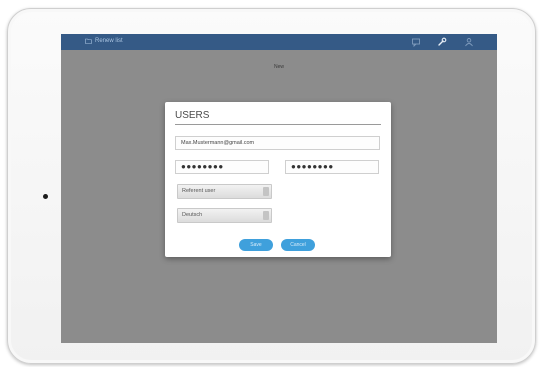 Image resolution: width=543 pixels, height=367 pixels. What do you see at coordinates (109, 41) in the screenshot?
I see `header-title: Renew list` at bounding box center [109, 41].